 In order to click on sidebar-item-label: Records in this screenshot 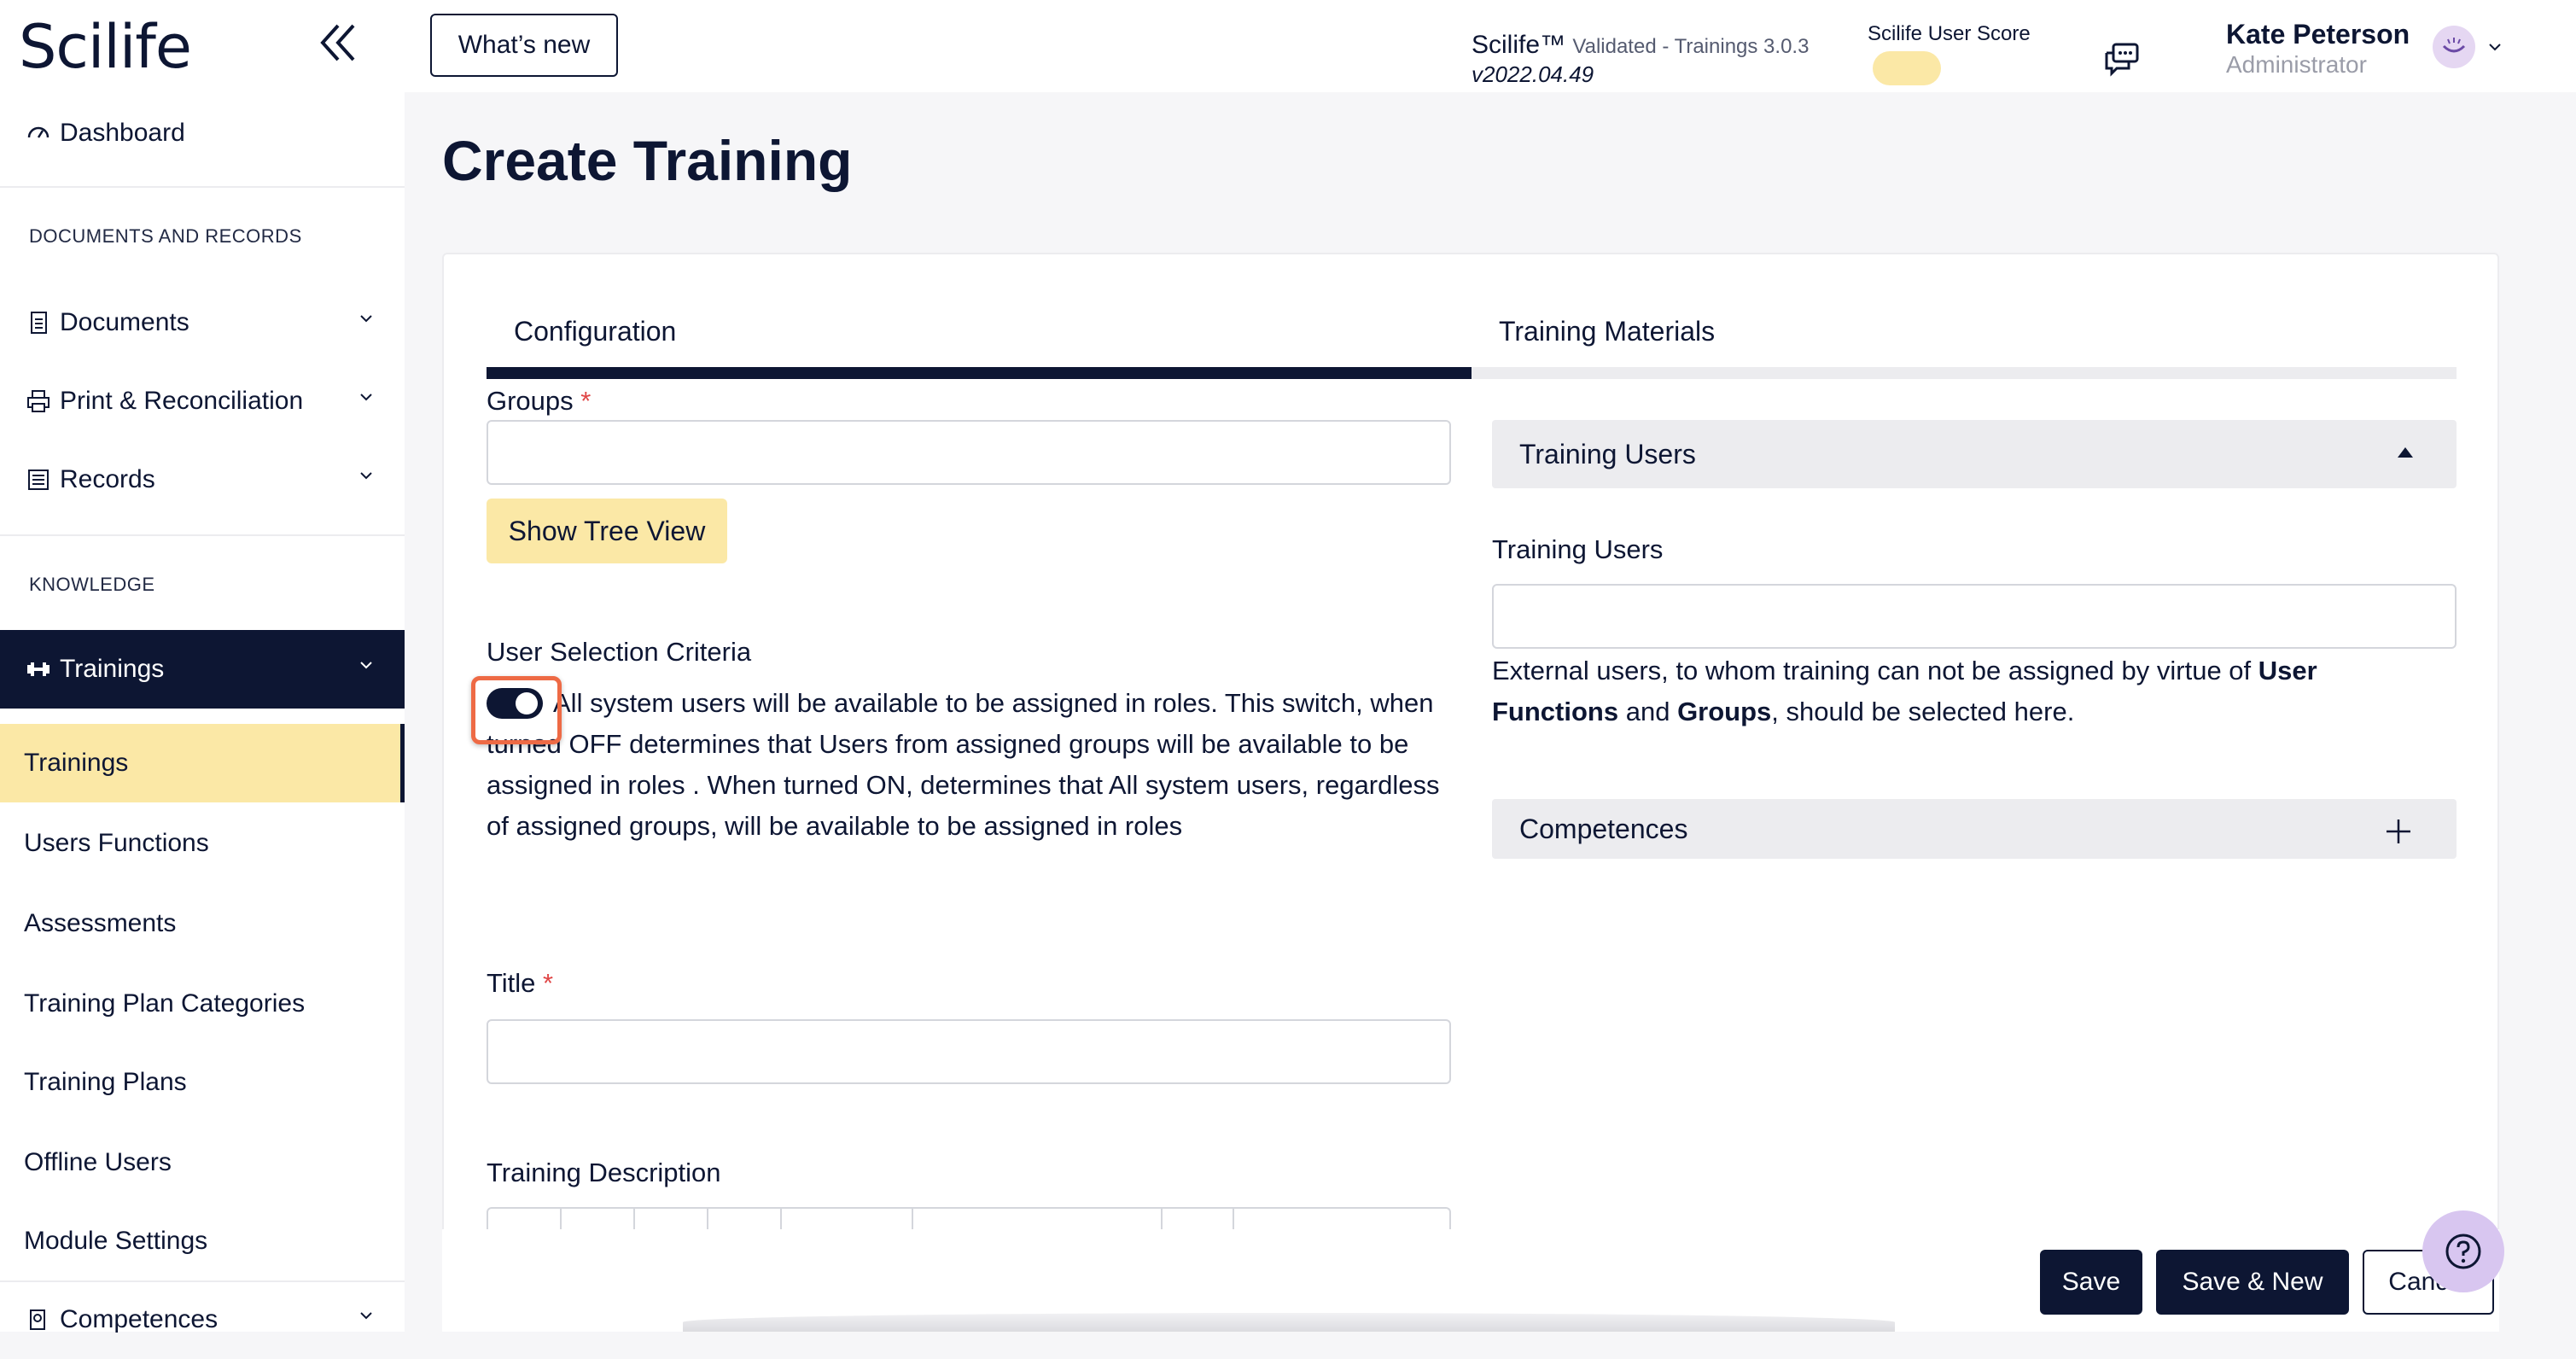, I will do `click(107, 479)`.